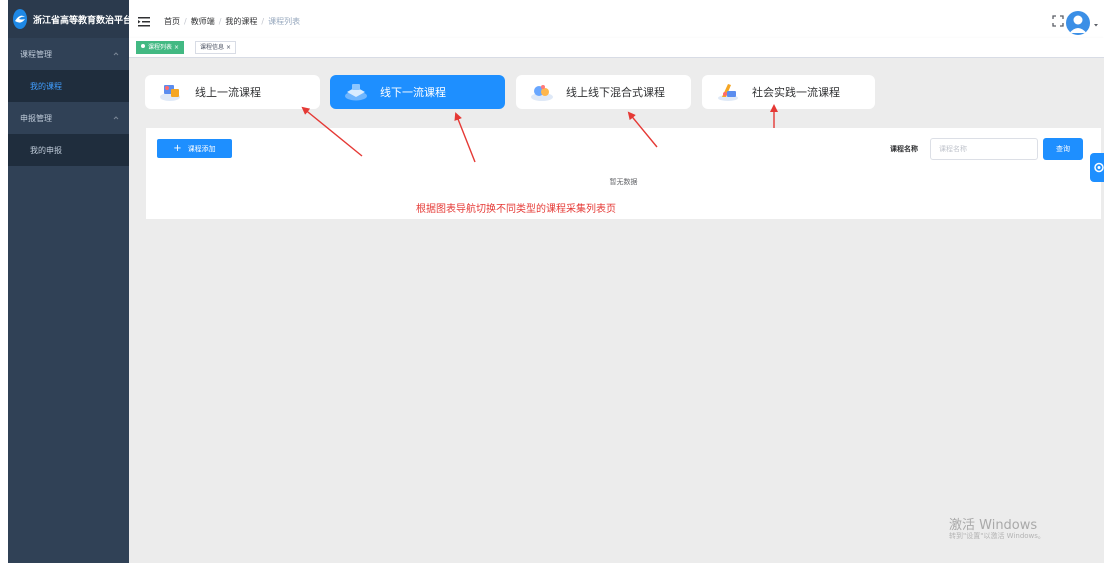 The image size is (1104, 563). Describe the element at coordinates (228, 92) in the screenshot. I see `tab-label: 线上一流课程` at that location.